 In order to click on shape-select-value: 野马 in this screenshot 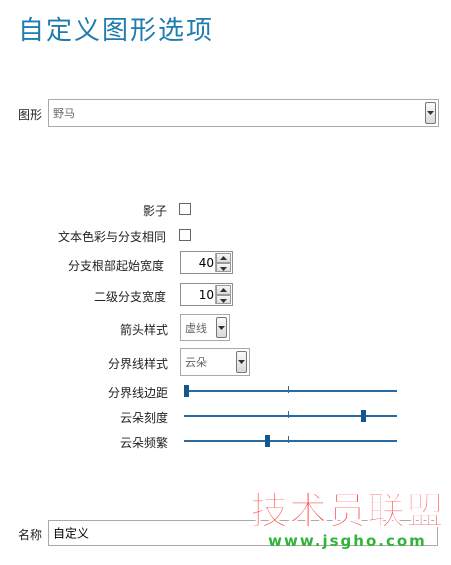, I will do `click(64, 113)`.